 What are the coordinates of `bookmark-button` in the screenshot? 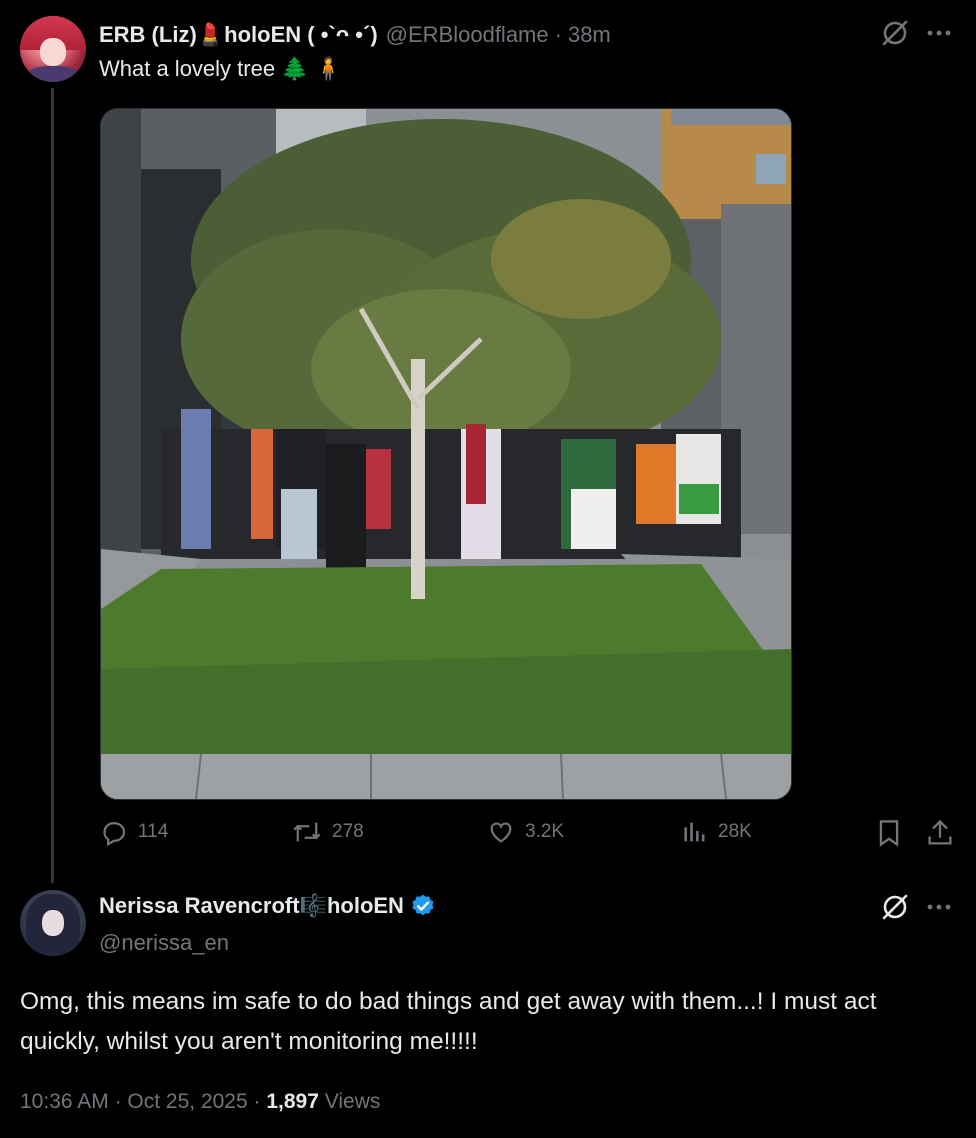 It's located at (894, 833).